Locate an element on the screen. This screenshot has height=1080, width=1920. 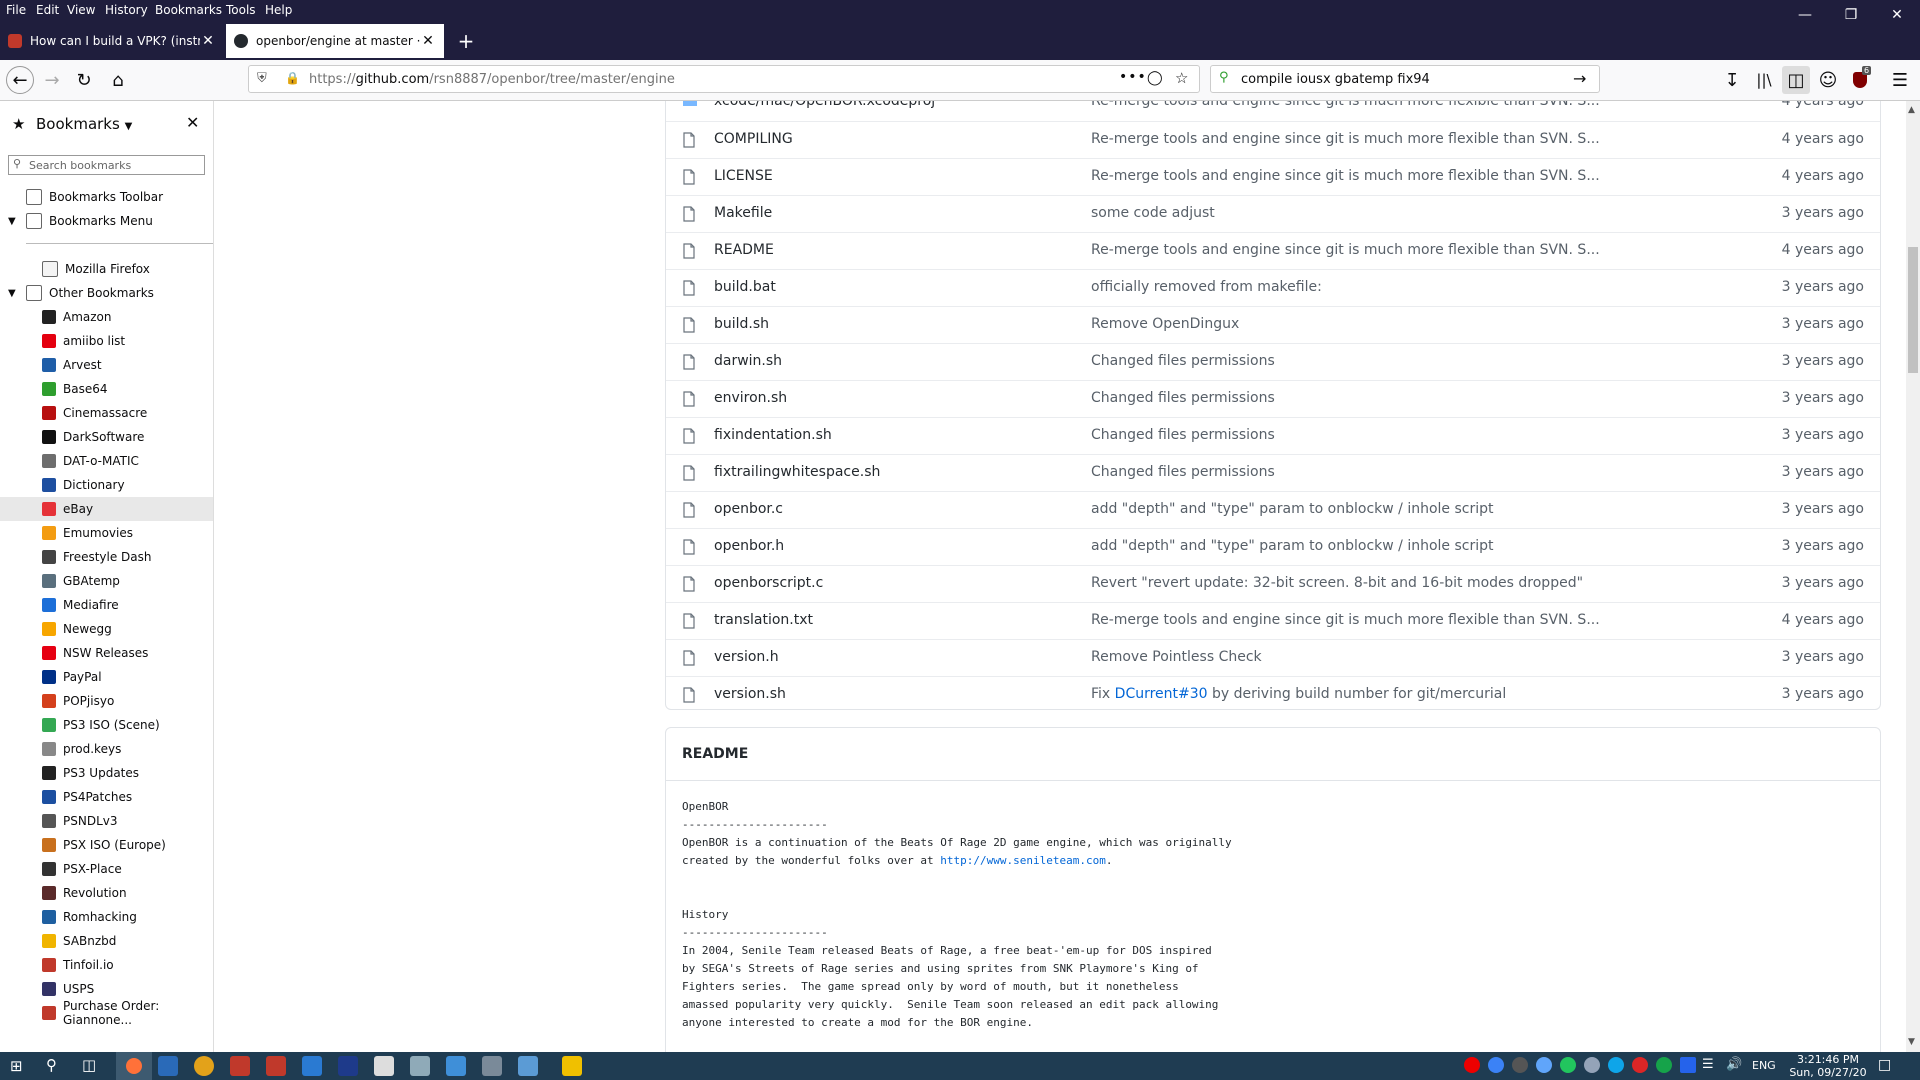
bookmark-item: prod.keys is located at coordinates (106, 749).